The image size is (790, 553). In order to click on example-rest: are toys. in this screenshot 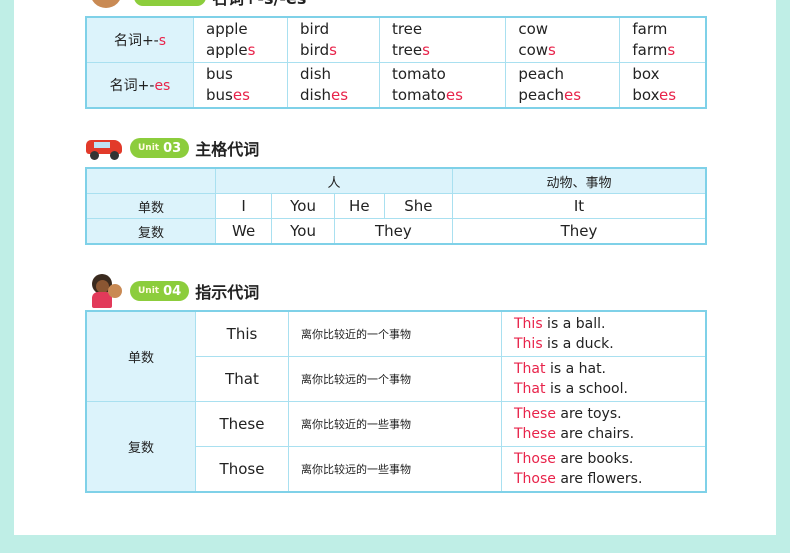, I will do `click(588, 414)`.